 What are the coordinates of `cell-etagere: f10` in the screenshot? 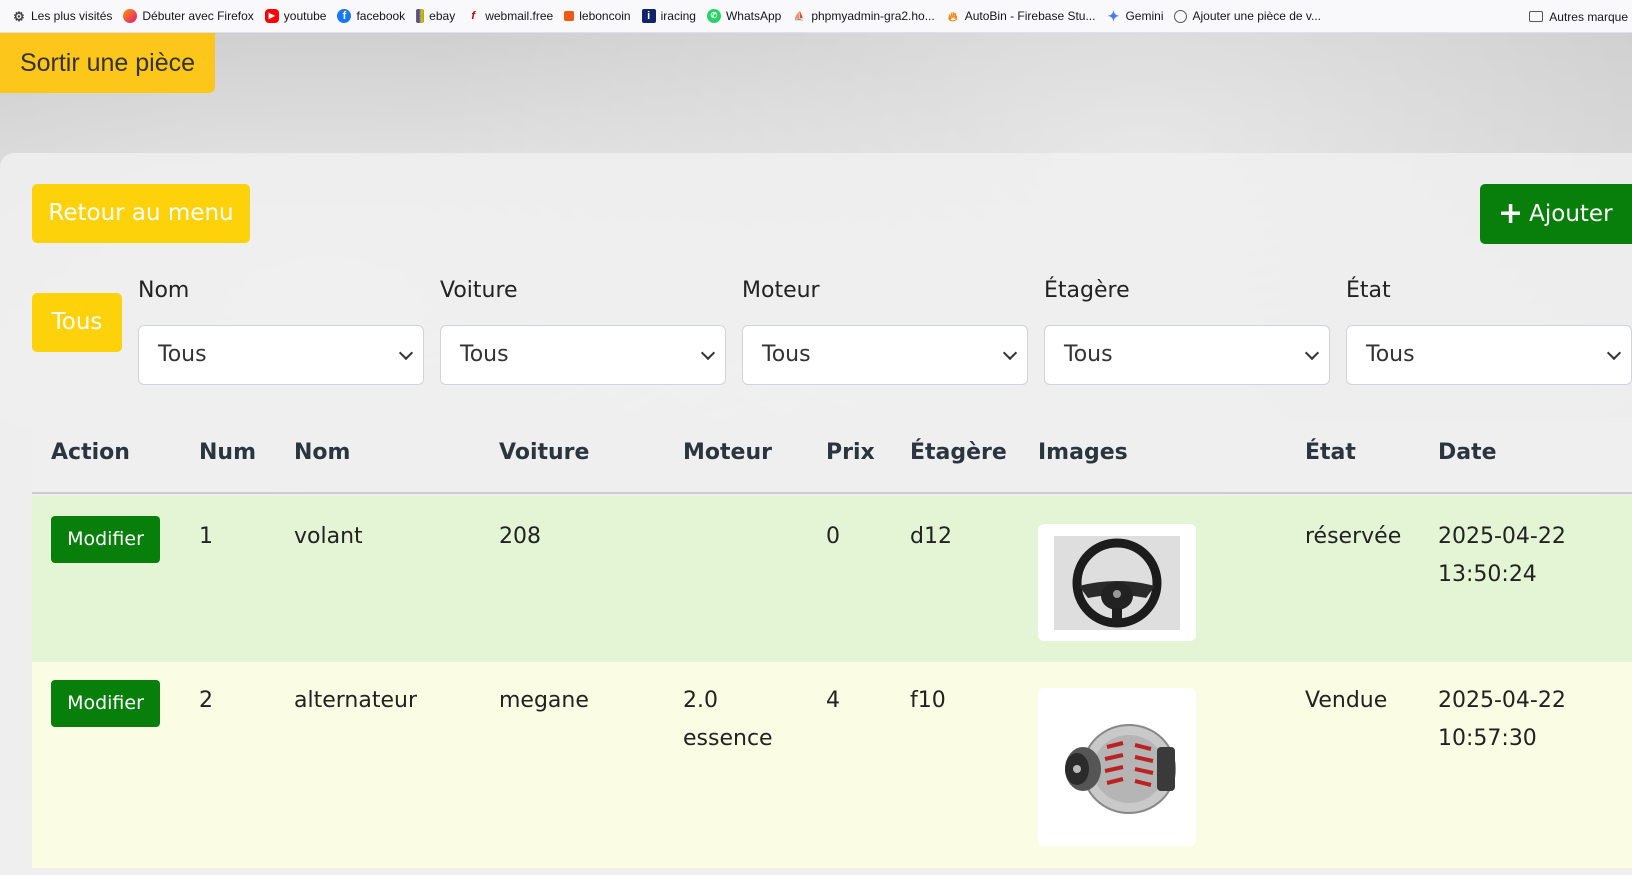 It's located at (928, 700).